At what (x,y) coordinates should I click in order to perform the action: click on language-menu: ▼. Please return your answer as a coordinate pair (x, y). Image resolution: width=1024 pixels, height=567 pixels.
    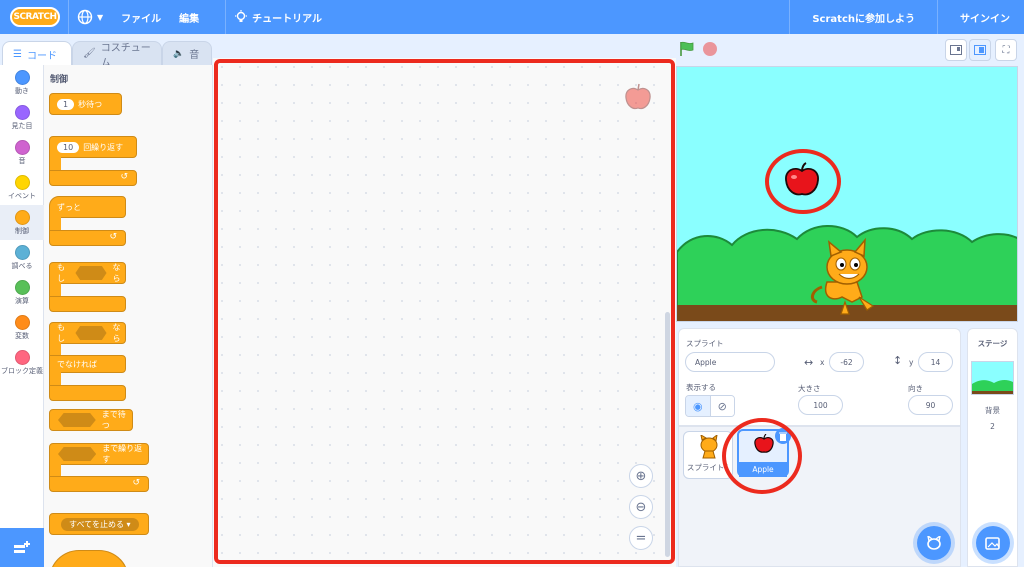
    Looking at the image, I should click on (90, 17).